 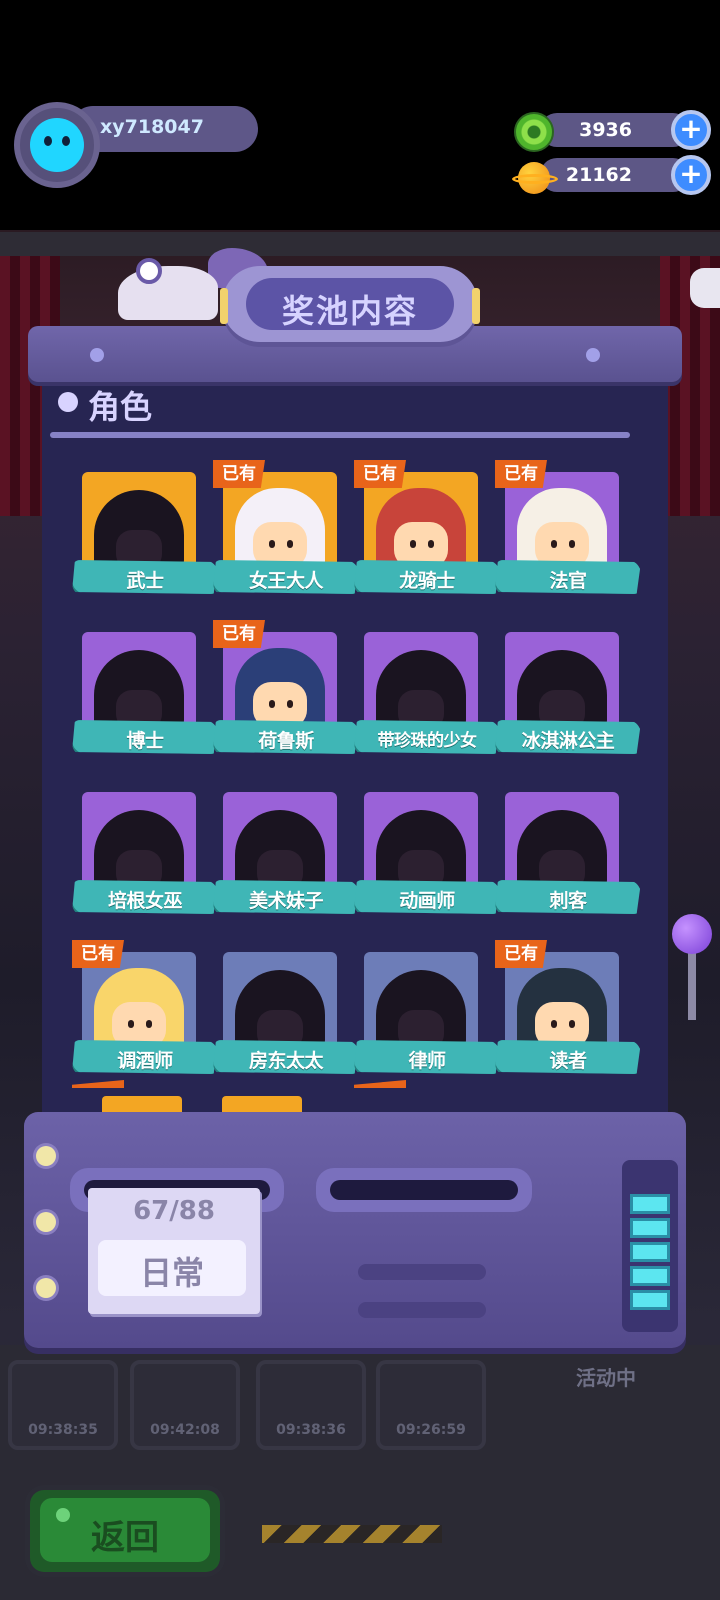 I want to click on character-card: 带珍珠的少女, so click(x=427, y=697).